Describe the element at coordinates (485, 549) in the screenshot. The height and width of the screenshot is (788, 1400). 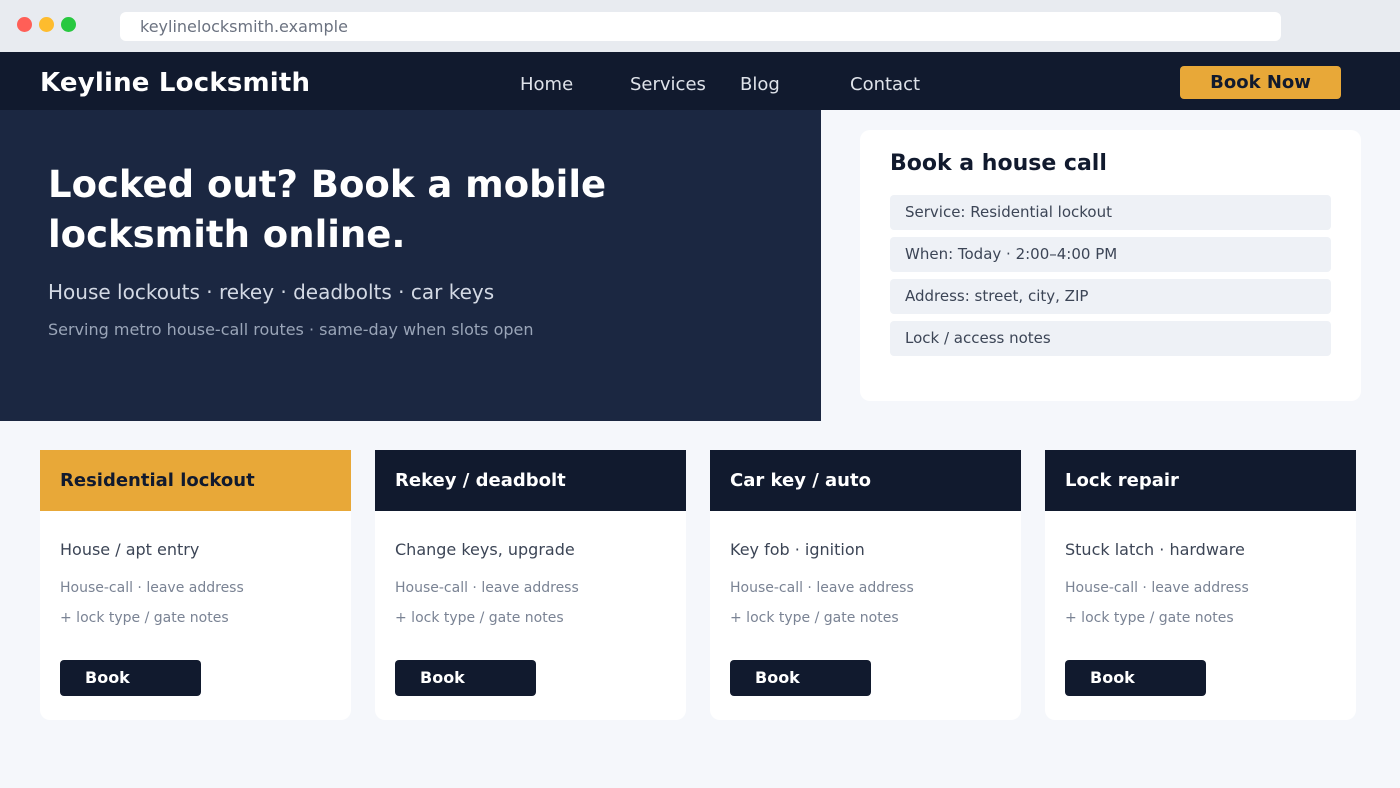
I see `service-card-description: Change keys, upgrade` at that location.